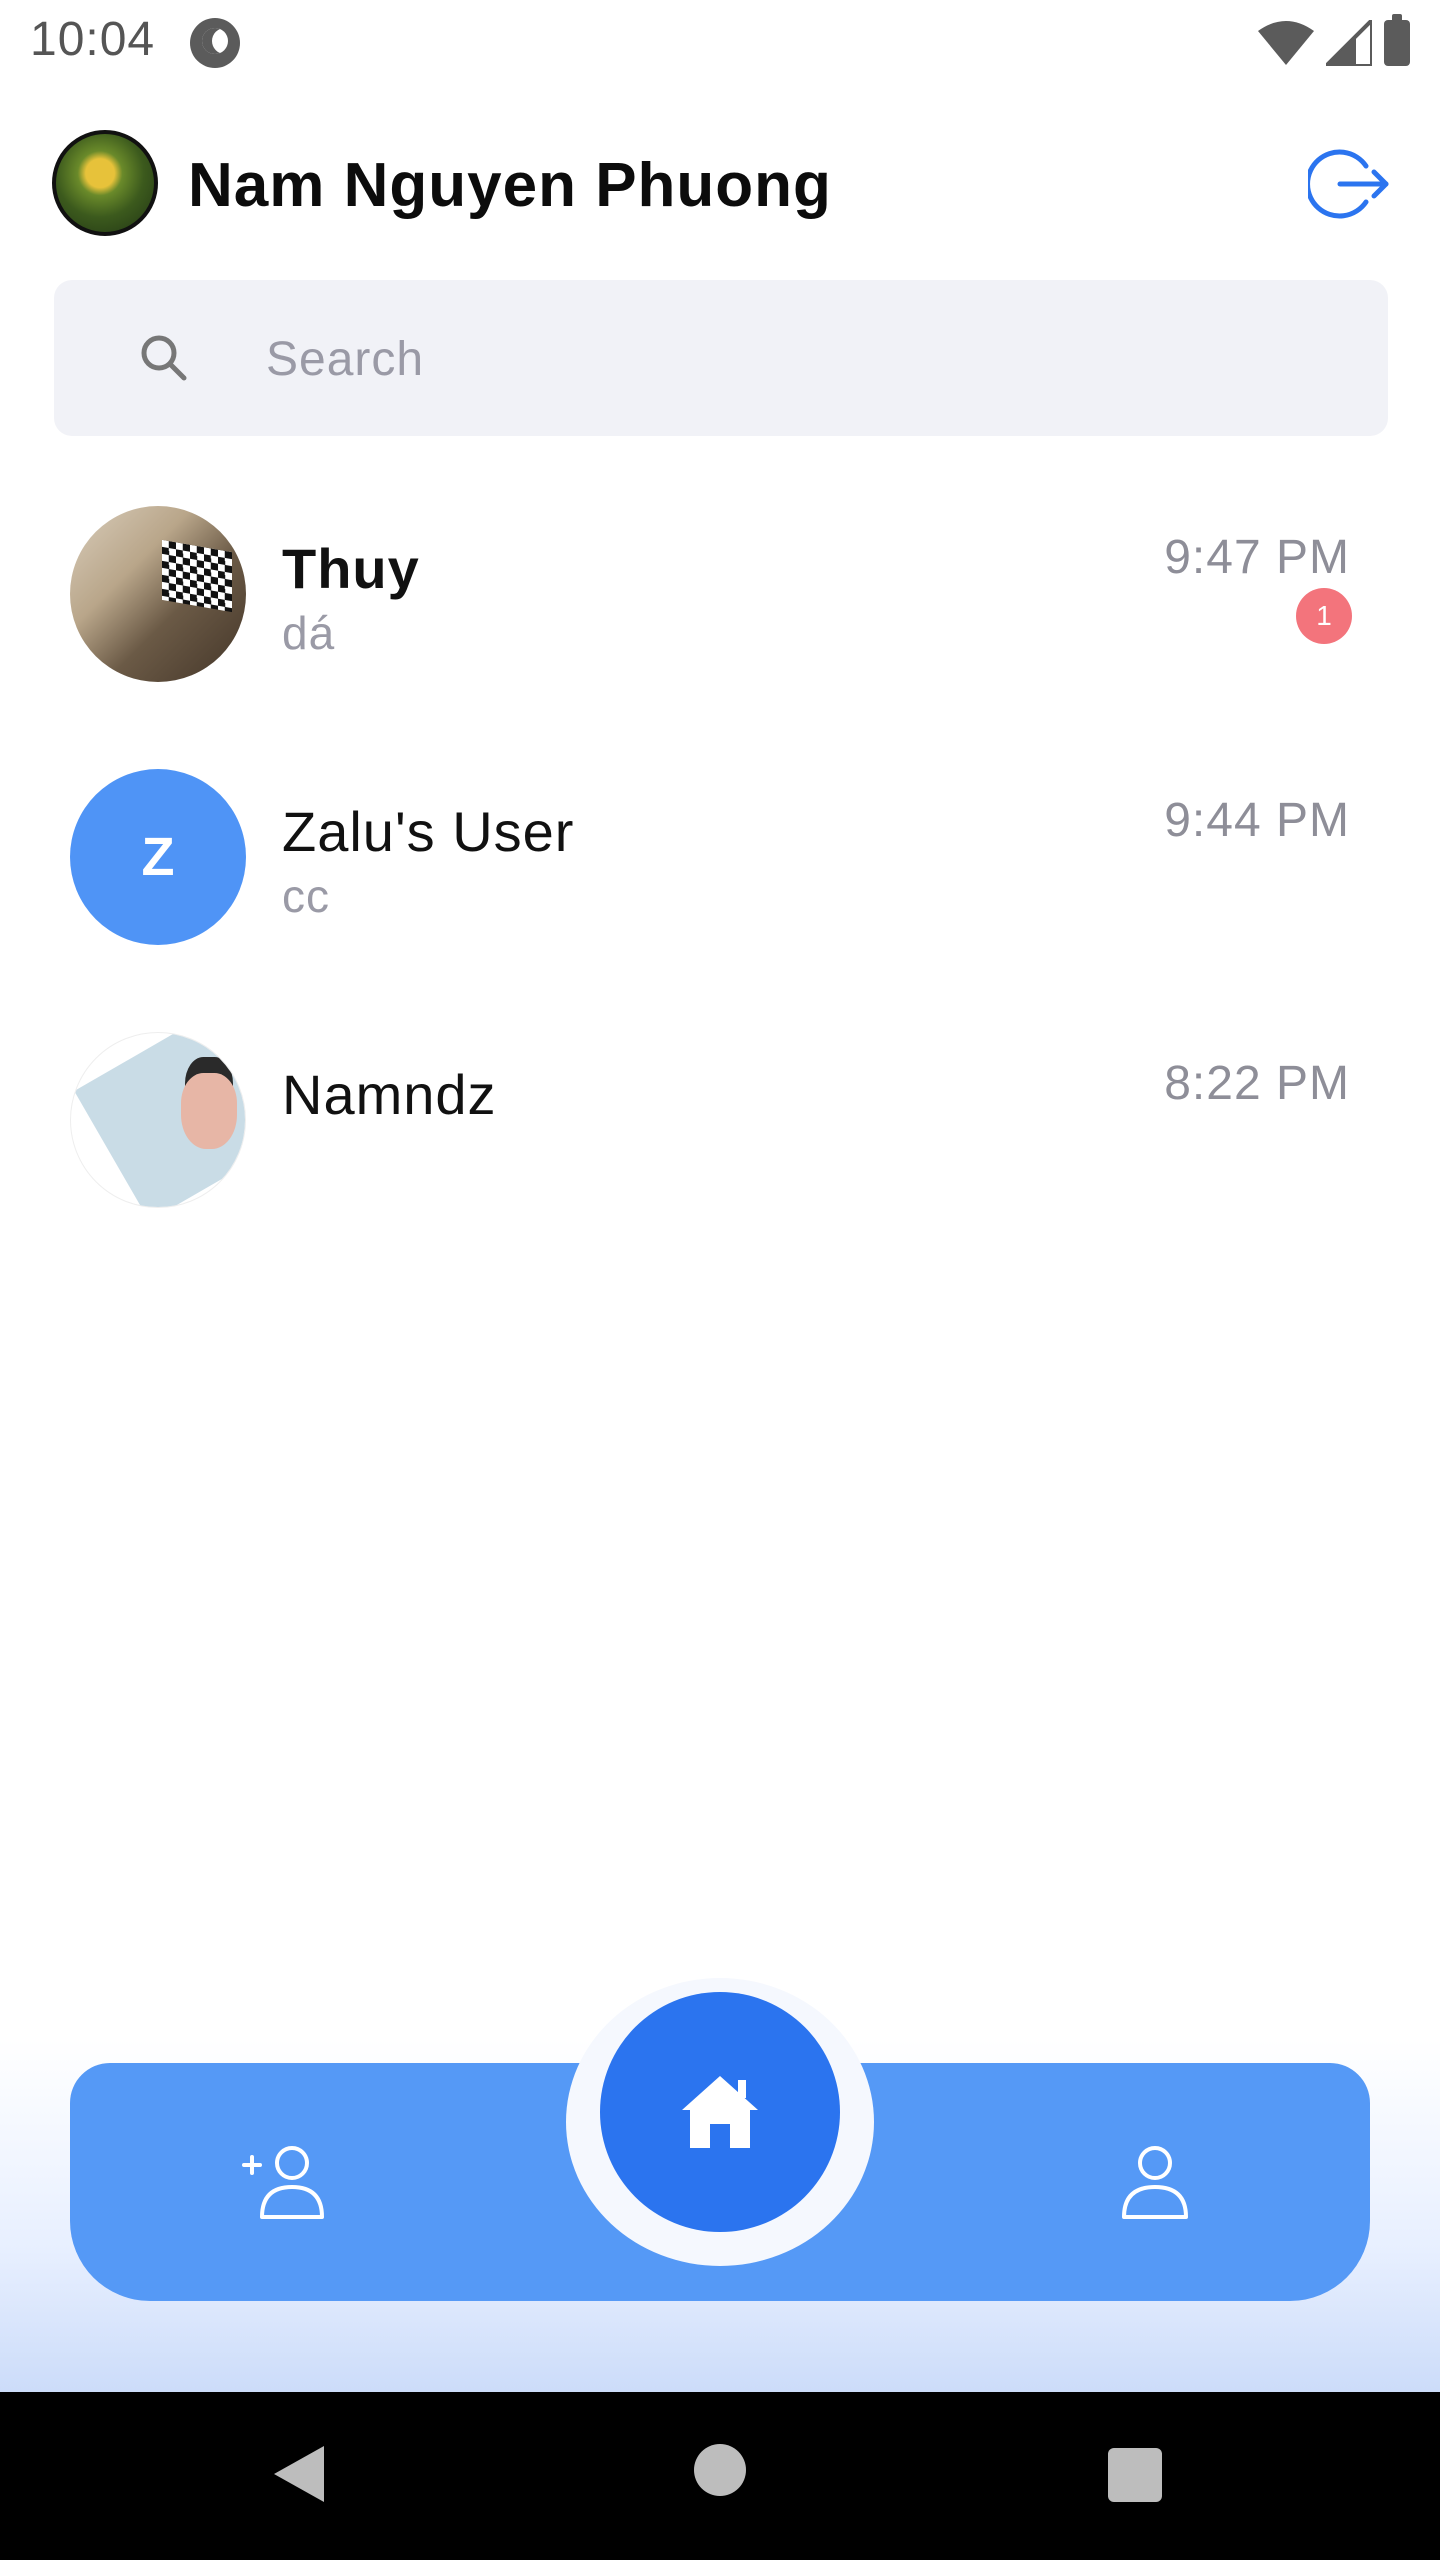  I want to click on home-icon, so click(720, 2112).